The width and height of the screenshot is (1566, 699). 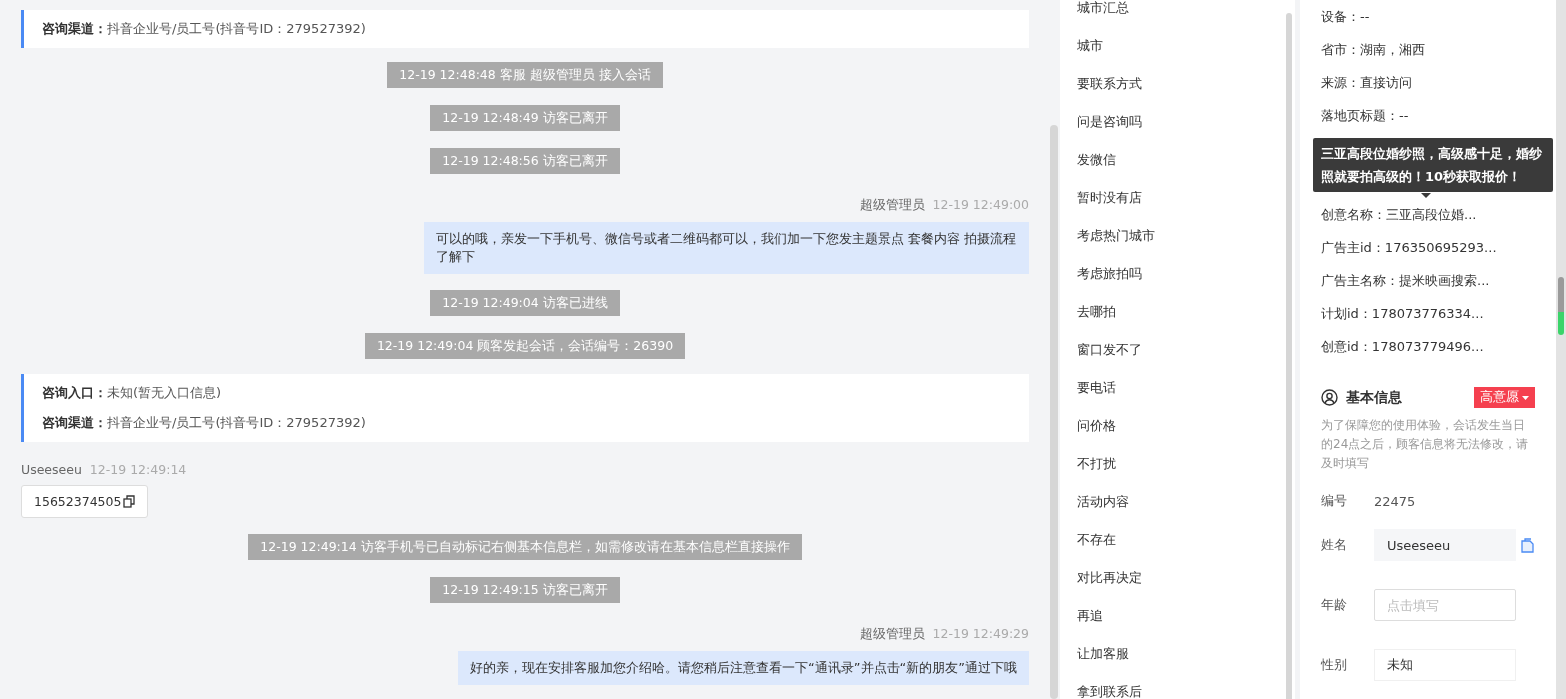 What do you see at coordinates (1425, 444) in the screenshot?
I see `notice-text: 为了保障您的使用体验，会话发生当日的24点之后，顾客信息将无法修改，请及时填写` at bounding box center [1425, 444].